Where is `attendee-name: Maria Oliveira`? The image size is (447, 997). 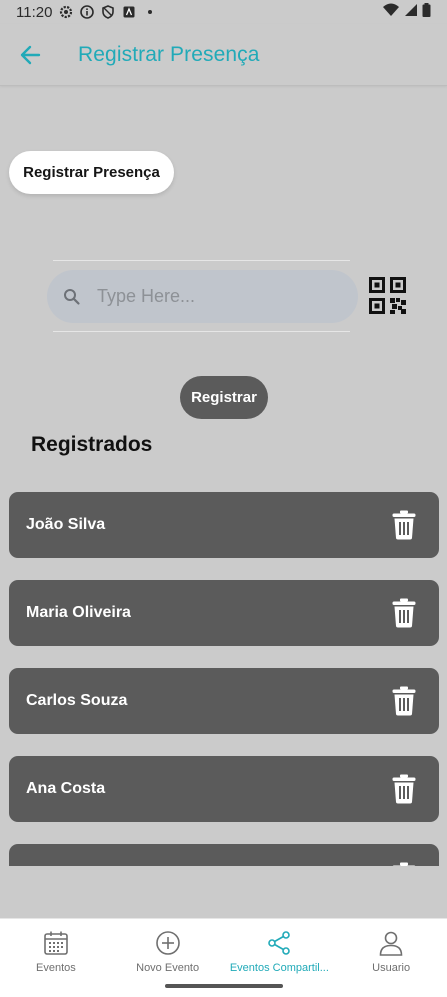
attendee-name: Maria Oliveira is located at coordinates (78, 612).